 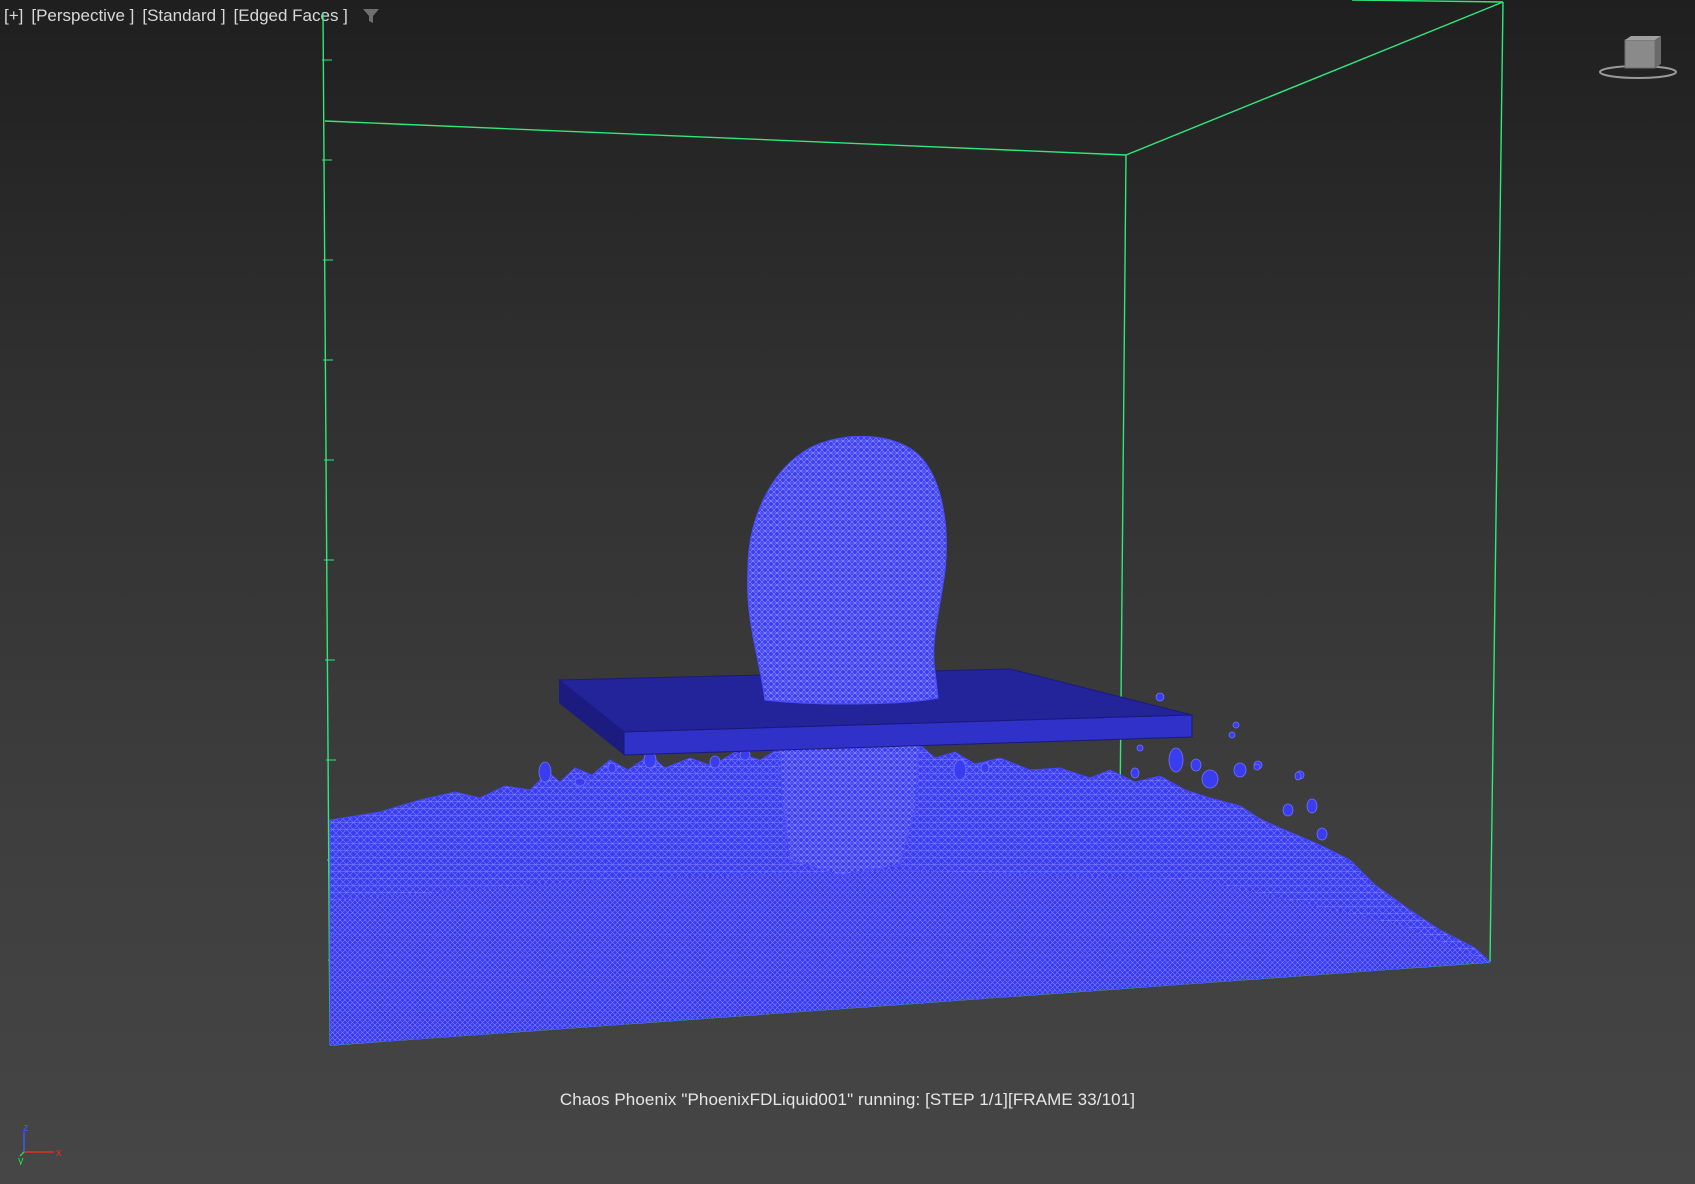 What do you see at coordinates (21, 1160) in the screenshot?
I see `axis-y-label: y` at bounding box center [21, 1160].